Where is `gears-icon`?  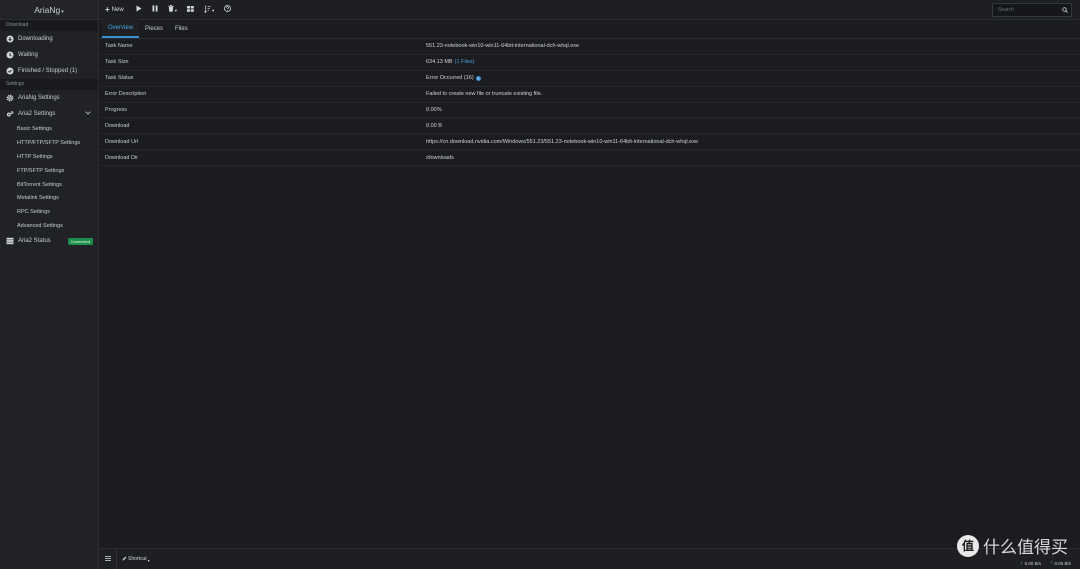
gears-icon is located at coordinates (10, 114).